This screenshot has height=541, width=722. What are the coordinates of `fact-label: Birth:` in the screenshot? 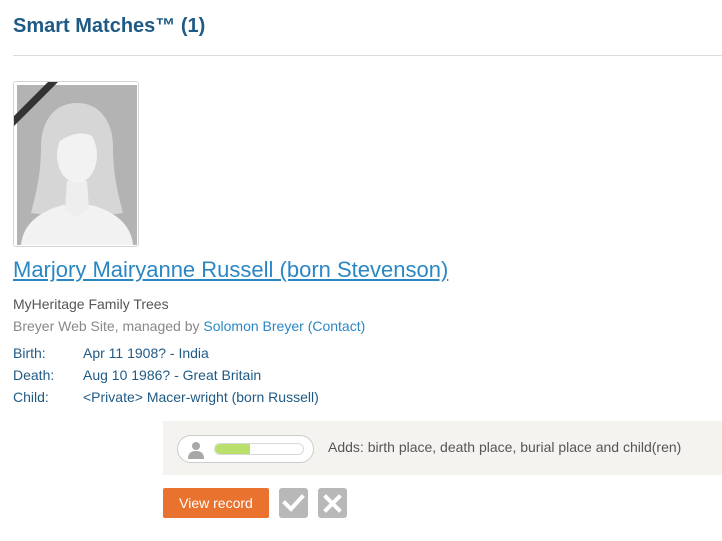 It's located at (29, 353).